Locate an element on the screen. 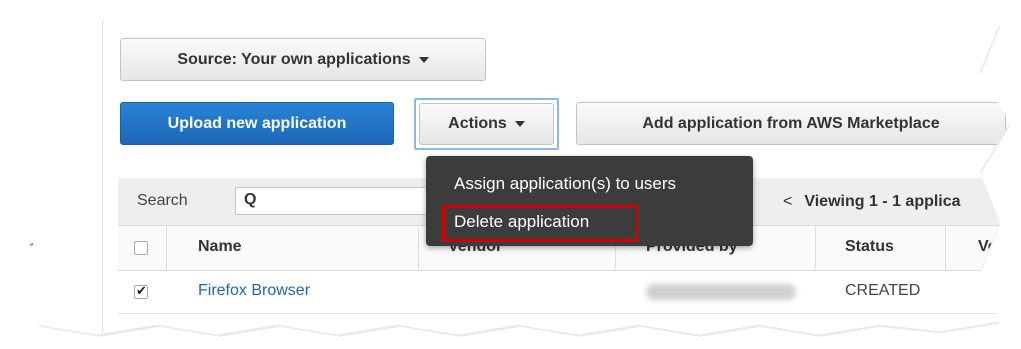 The image size is (1021, 349). source-dropdown: Source: Your own applications is located at coordinates (303, 59).